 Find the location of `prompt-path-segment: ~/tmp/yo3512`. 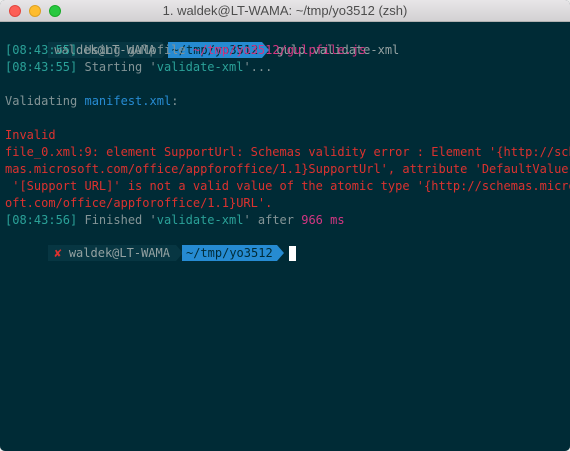

prompt-path-segment: ~/tmp/yo3512 is located at coordinates (229, 253).